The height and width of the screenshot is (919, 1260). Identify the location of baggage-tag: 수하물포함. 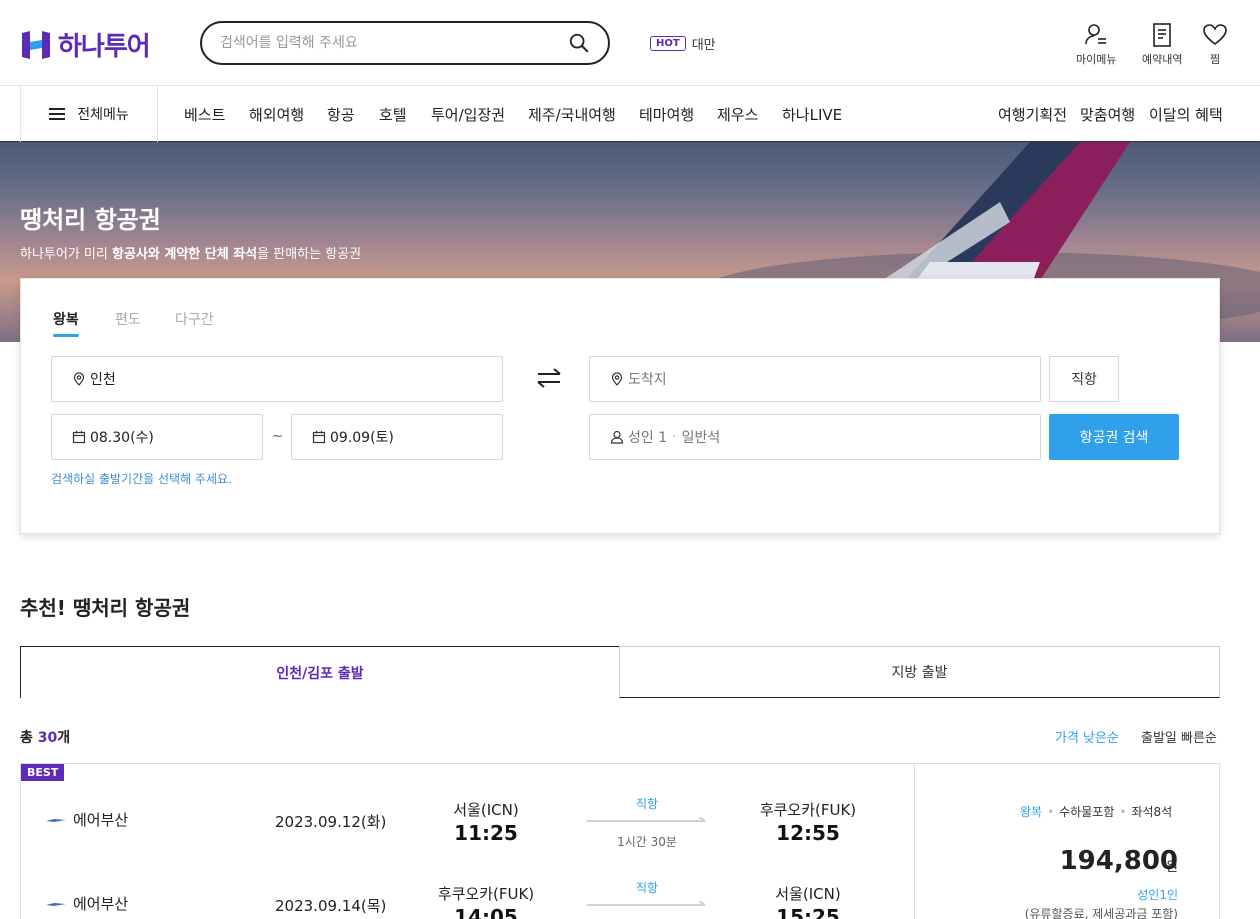
(1087, 812).